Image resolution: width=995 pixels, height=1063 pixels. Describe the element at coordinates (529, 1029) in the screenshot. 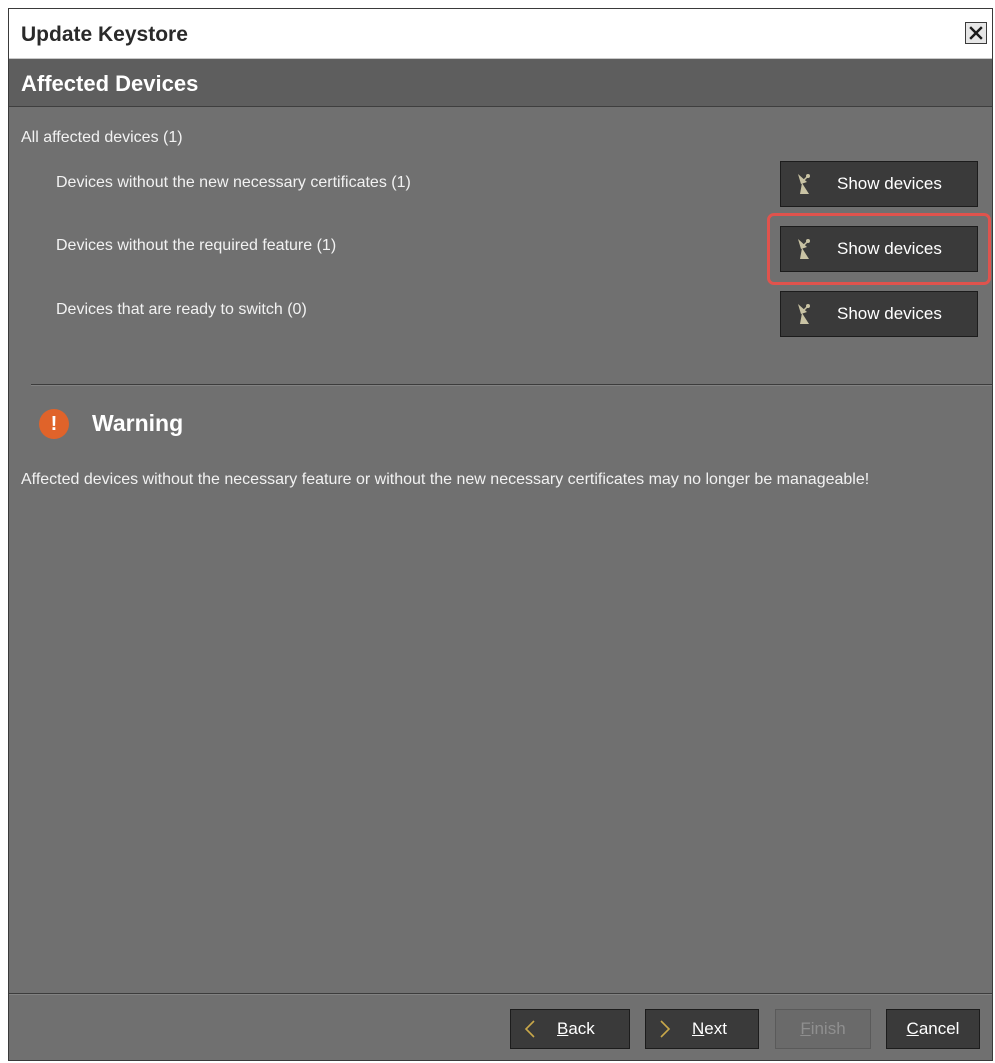

I see `chevron-left-icon` at that location.